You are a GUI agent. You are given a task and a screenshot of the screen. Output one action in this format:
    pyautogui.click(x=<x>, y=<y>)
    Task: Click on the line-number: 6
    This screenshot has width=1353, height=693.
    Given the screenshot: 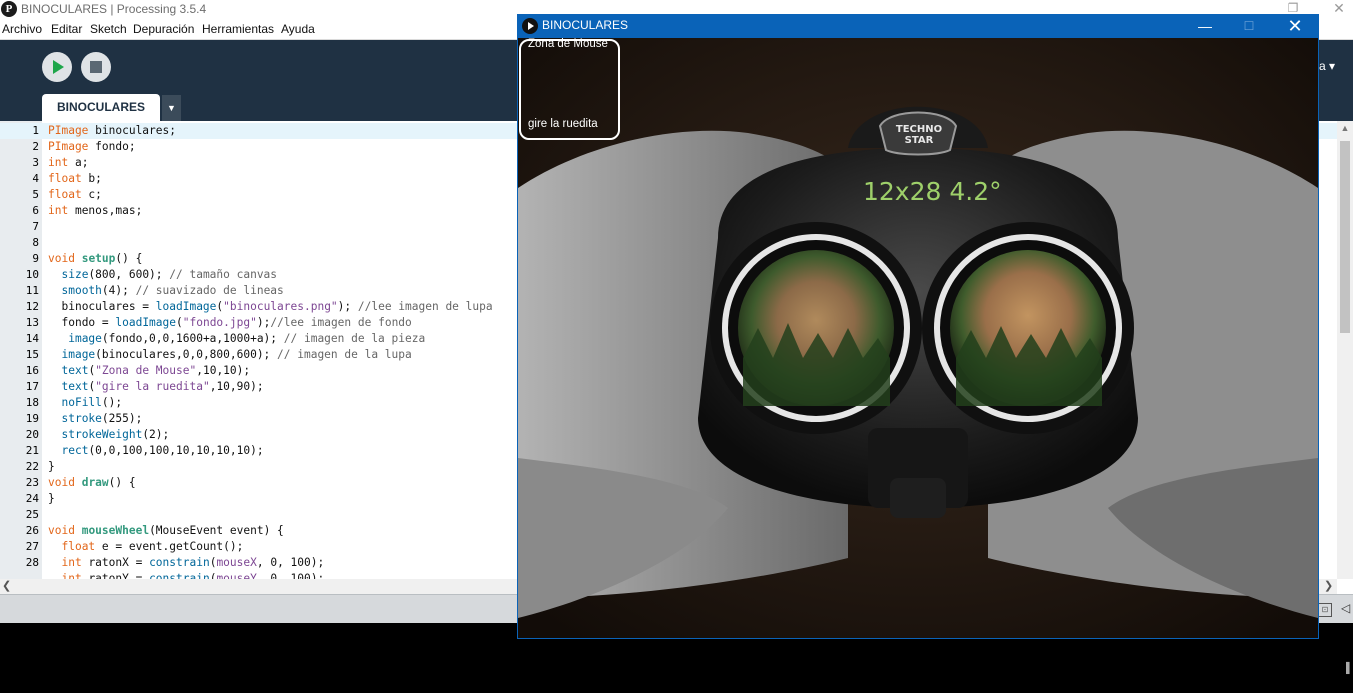 What is the action you would take?
    pyautogui.click(x=35, y=210)
    